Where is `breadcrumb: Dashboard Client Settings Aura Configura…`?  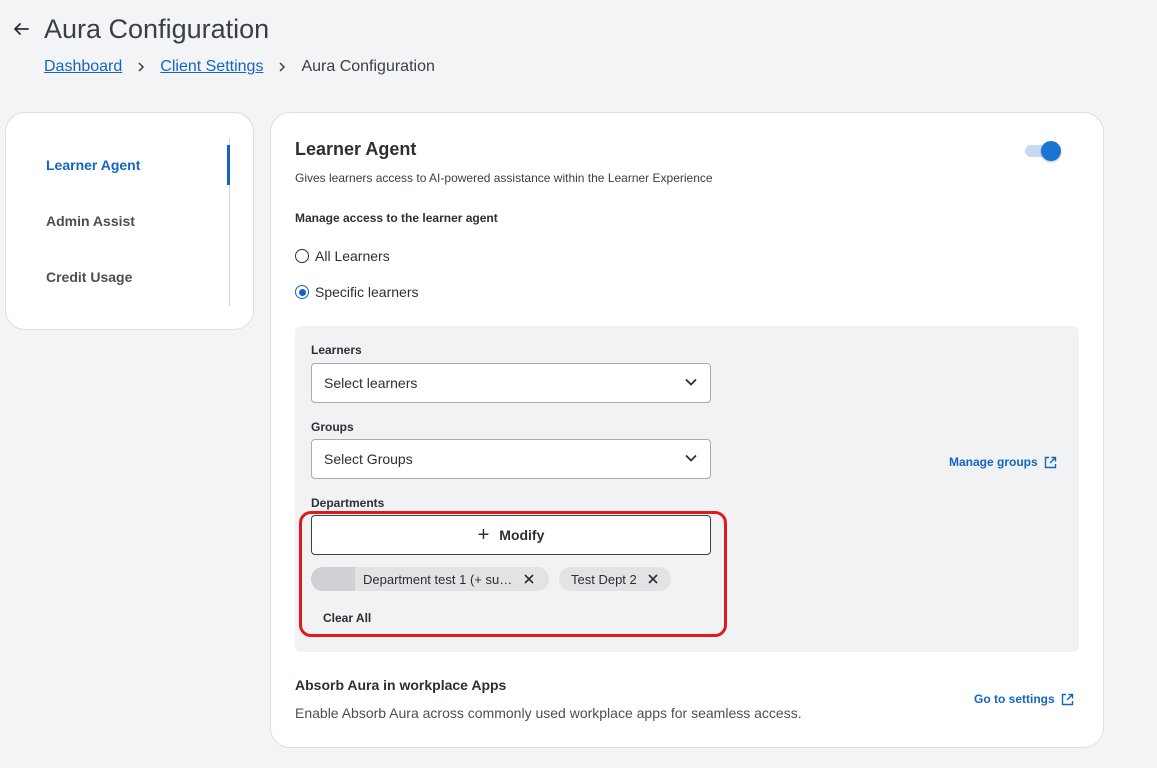 breadcrumb: Dashboard Client Settings Aura Configura… is located at coordinates (239, 67).